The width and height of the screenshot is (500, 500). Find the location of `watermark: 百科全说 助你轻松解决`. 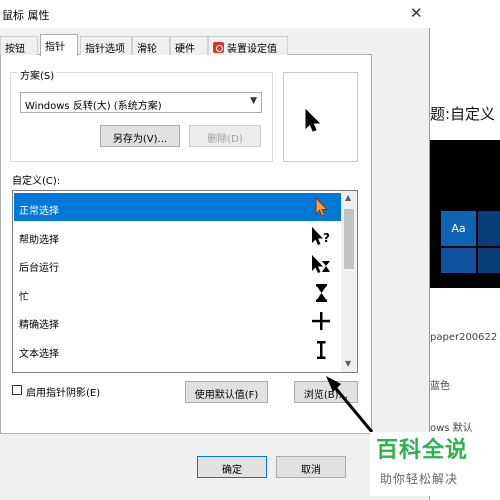

watermark: 百科全说 助你轻松解决 is located at coordinates (433, 464).